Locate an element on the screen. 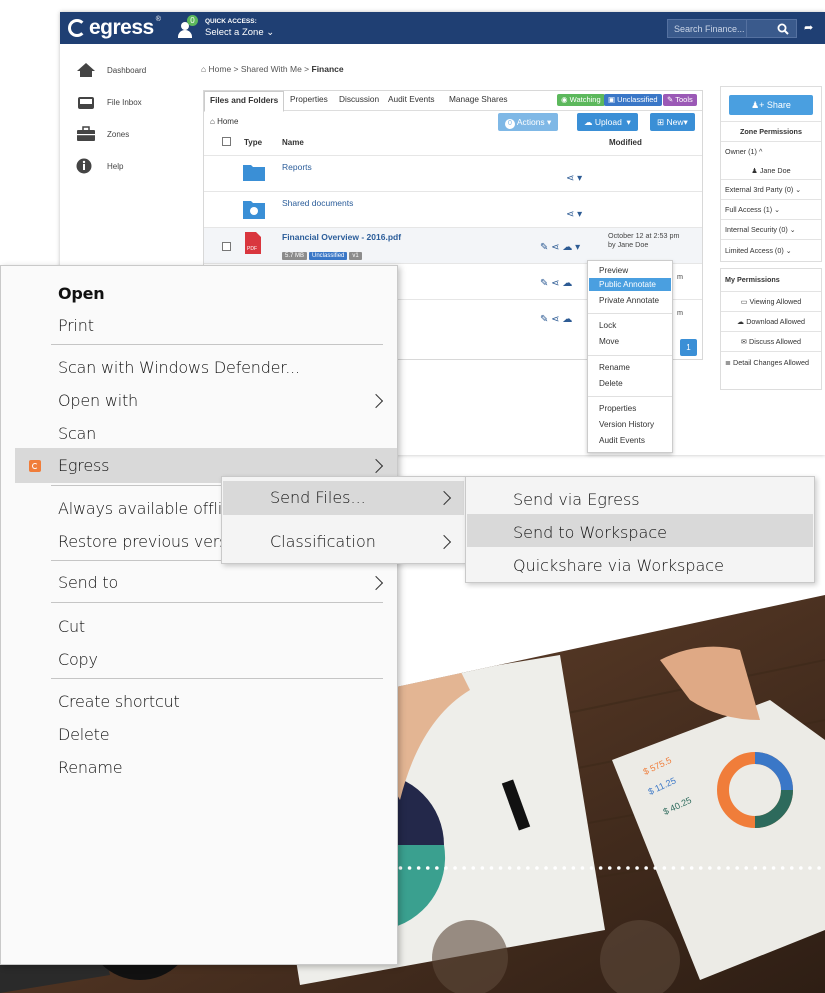 This screenshot has width=825, height=993. row-checkbox is located at coordinates (226, 246).